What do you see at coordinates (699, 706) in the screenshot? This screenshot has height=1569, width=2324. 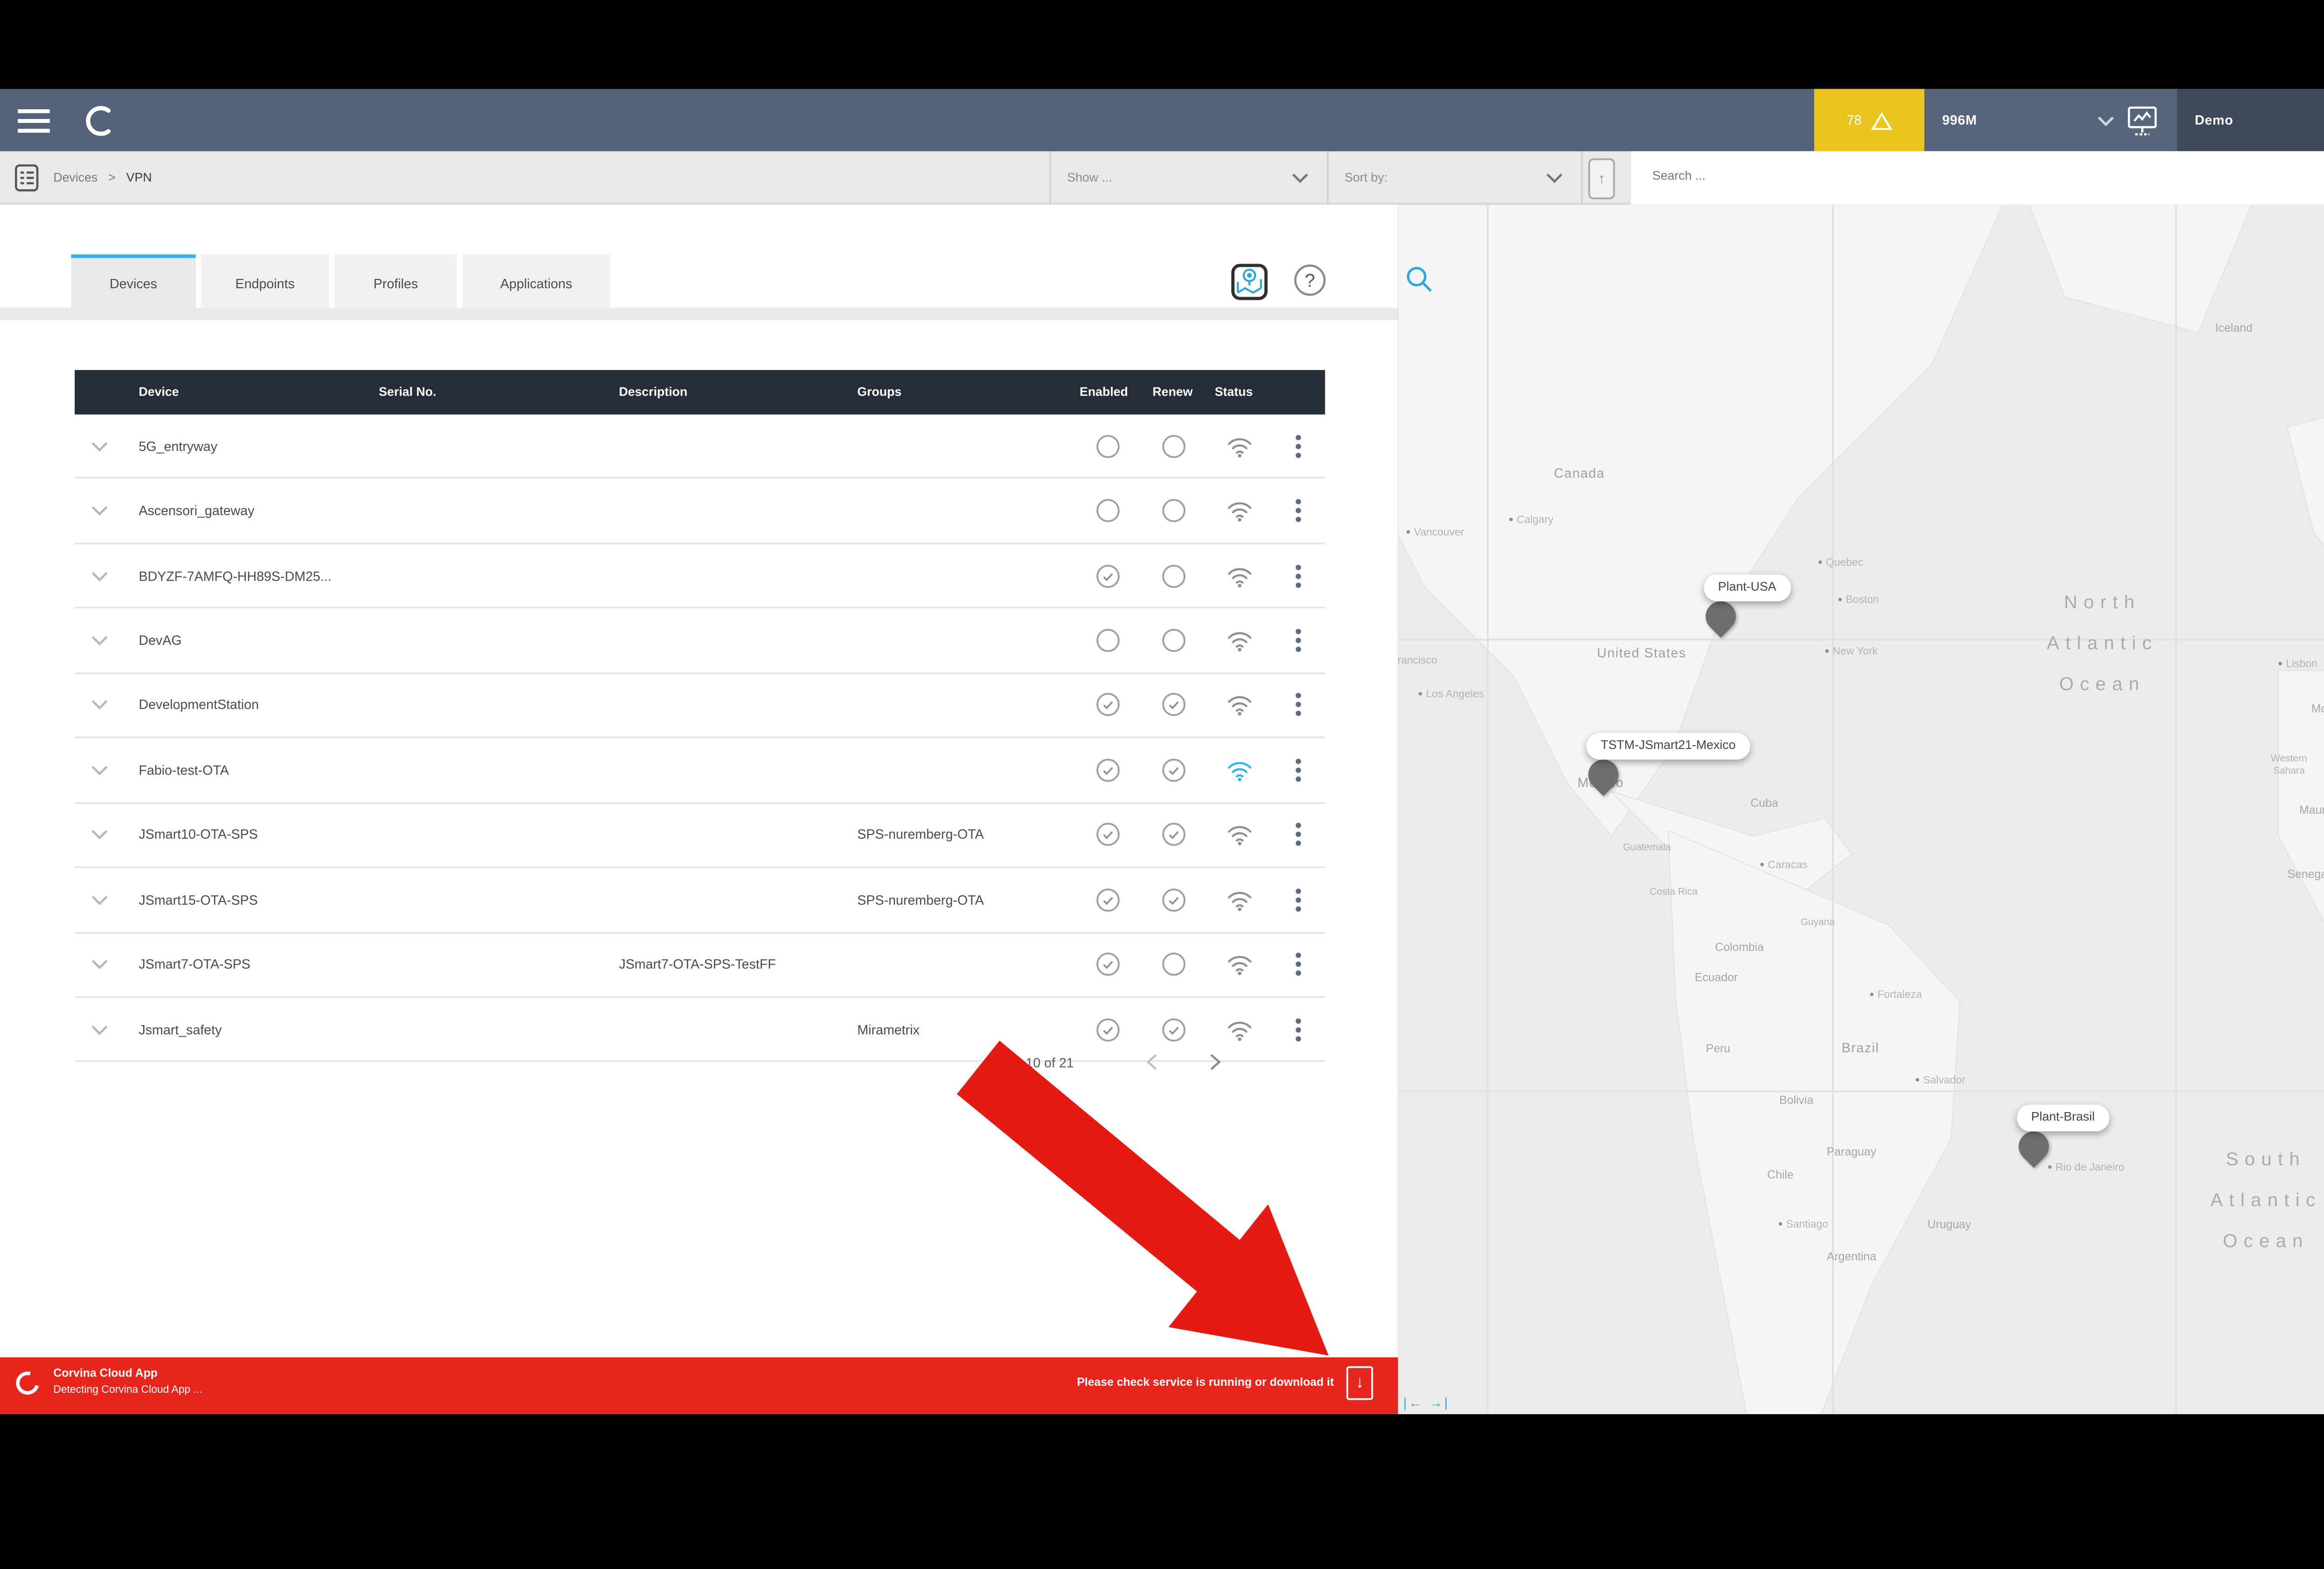 I see `table-row: DevelopmentStation` at bounding box center [699, 706].